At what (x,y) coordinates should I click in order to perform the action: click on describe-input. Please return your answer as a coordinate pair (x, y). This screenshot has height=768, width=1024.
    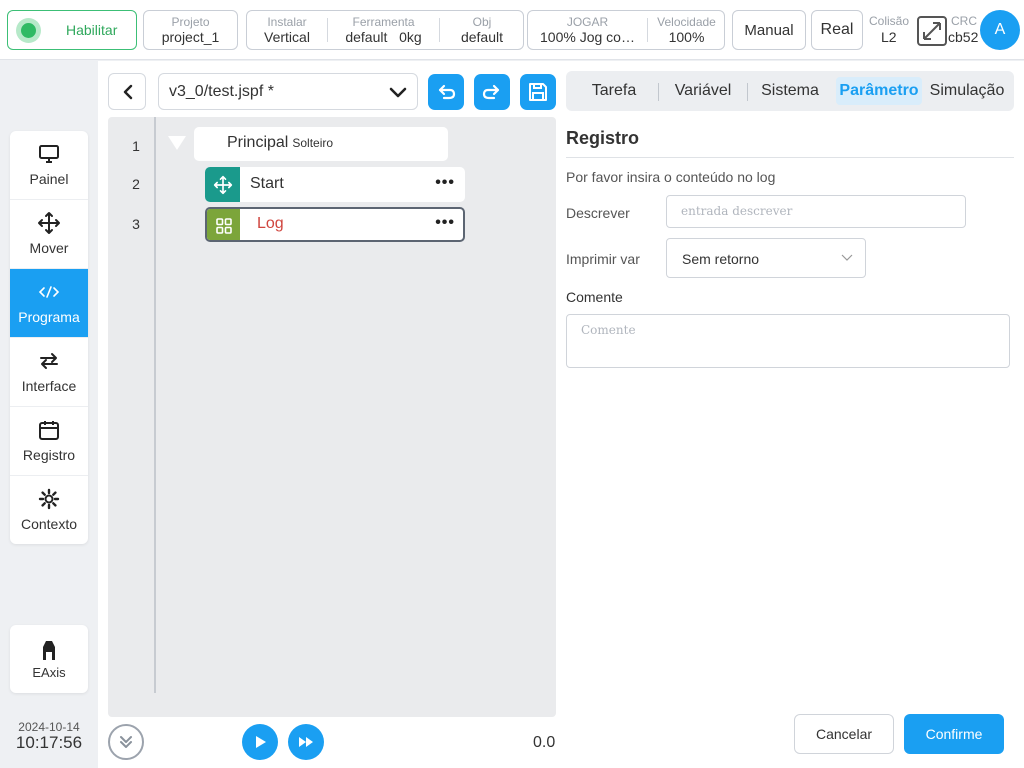
    Looking at the image, I should click on (816, 211).